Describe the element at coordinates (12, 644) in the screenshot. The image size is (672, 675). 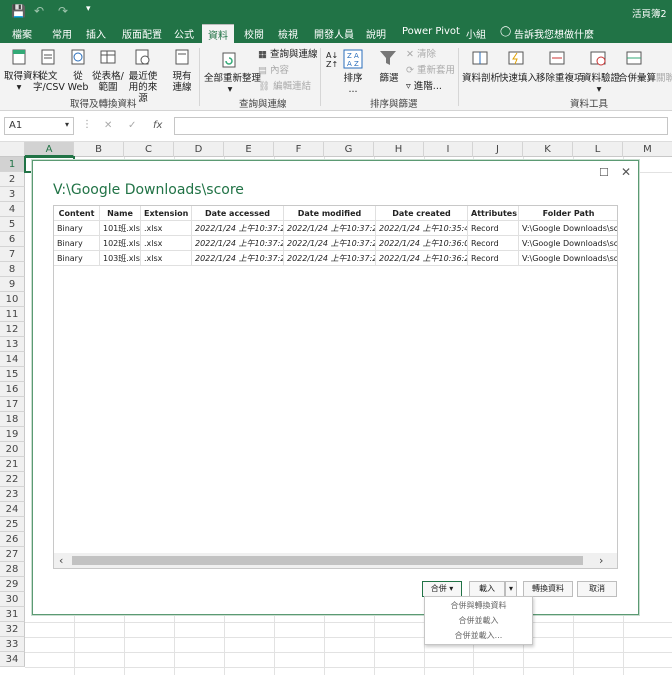
I see `row-header: 33` at that location.